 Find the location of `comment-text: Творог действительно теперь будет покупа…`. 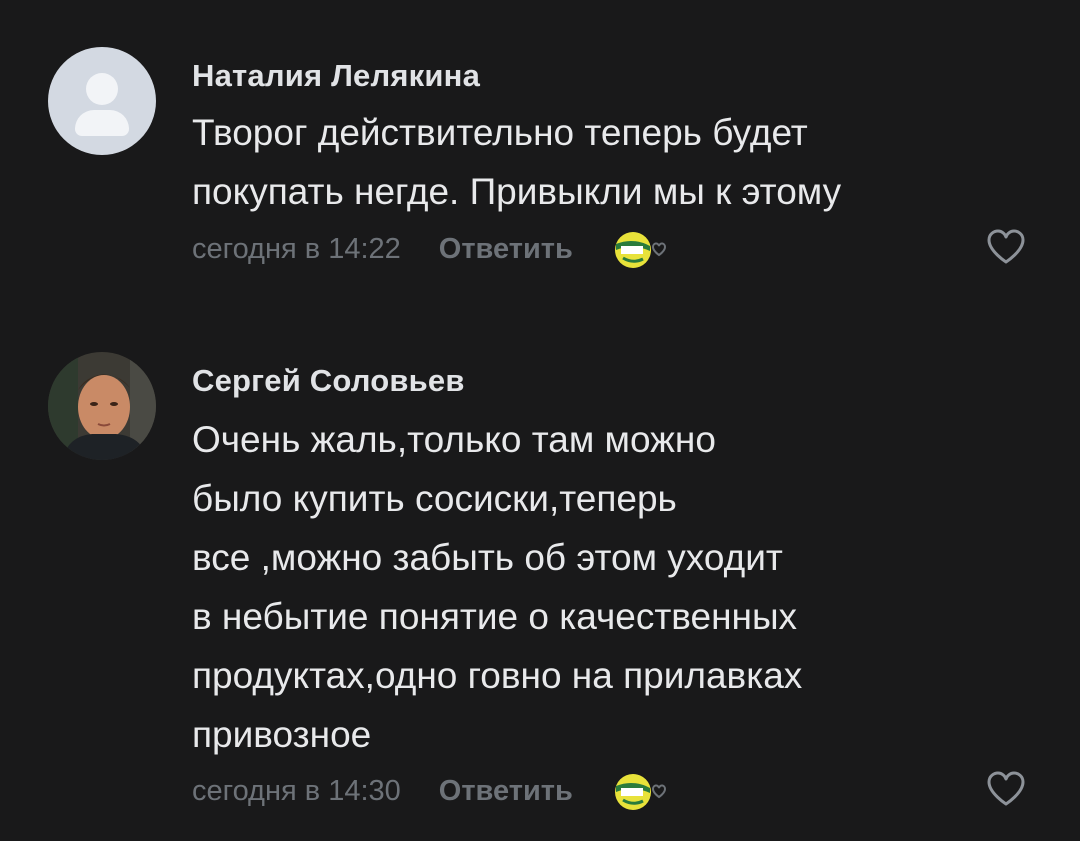

comment-text: Творог действительно теперь будет покупа… is located at coordinates (517, 162).